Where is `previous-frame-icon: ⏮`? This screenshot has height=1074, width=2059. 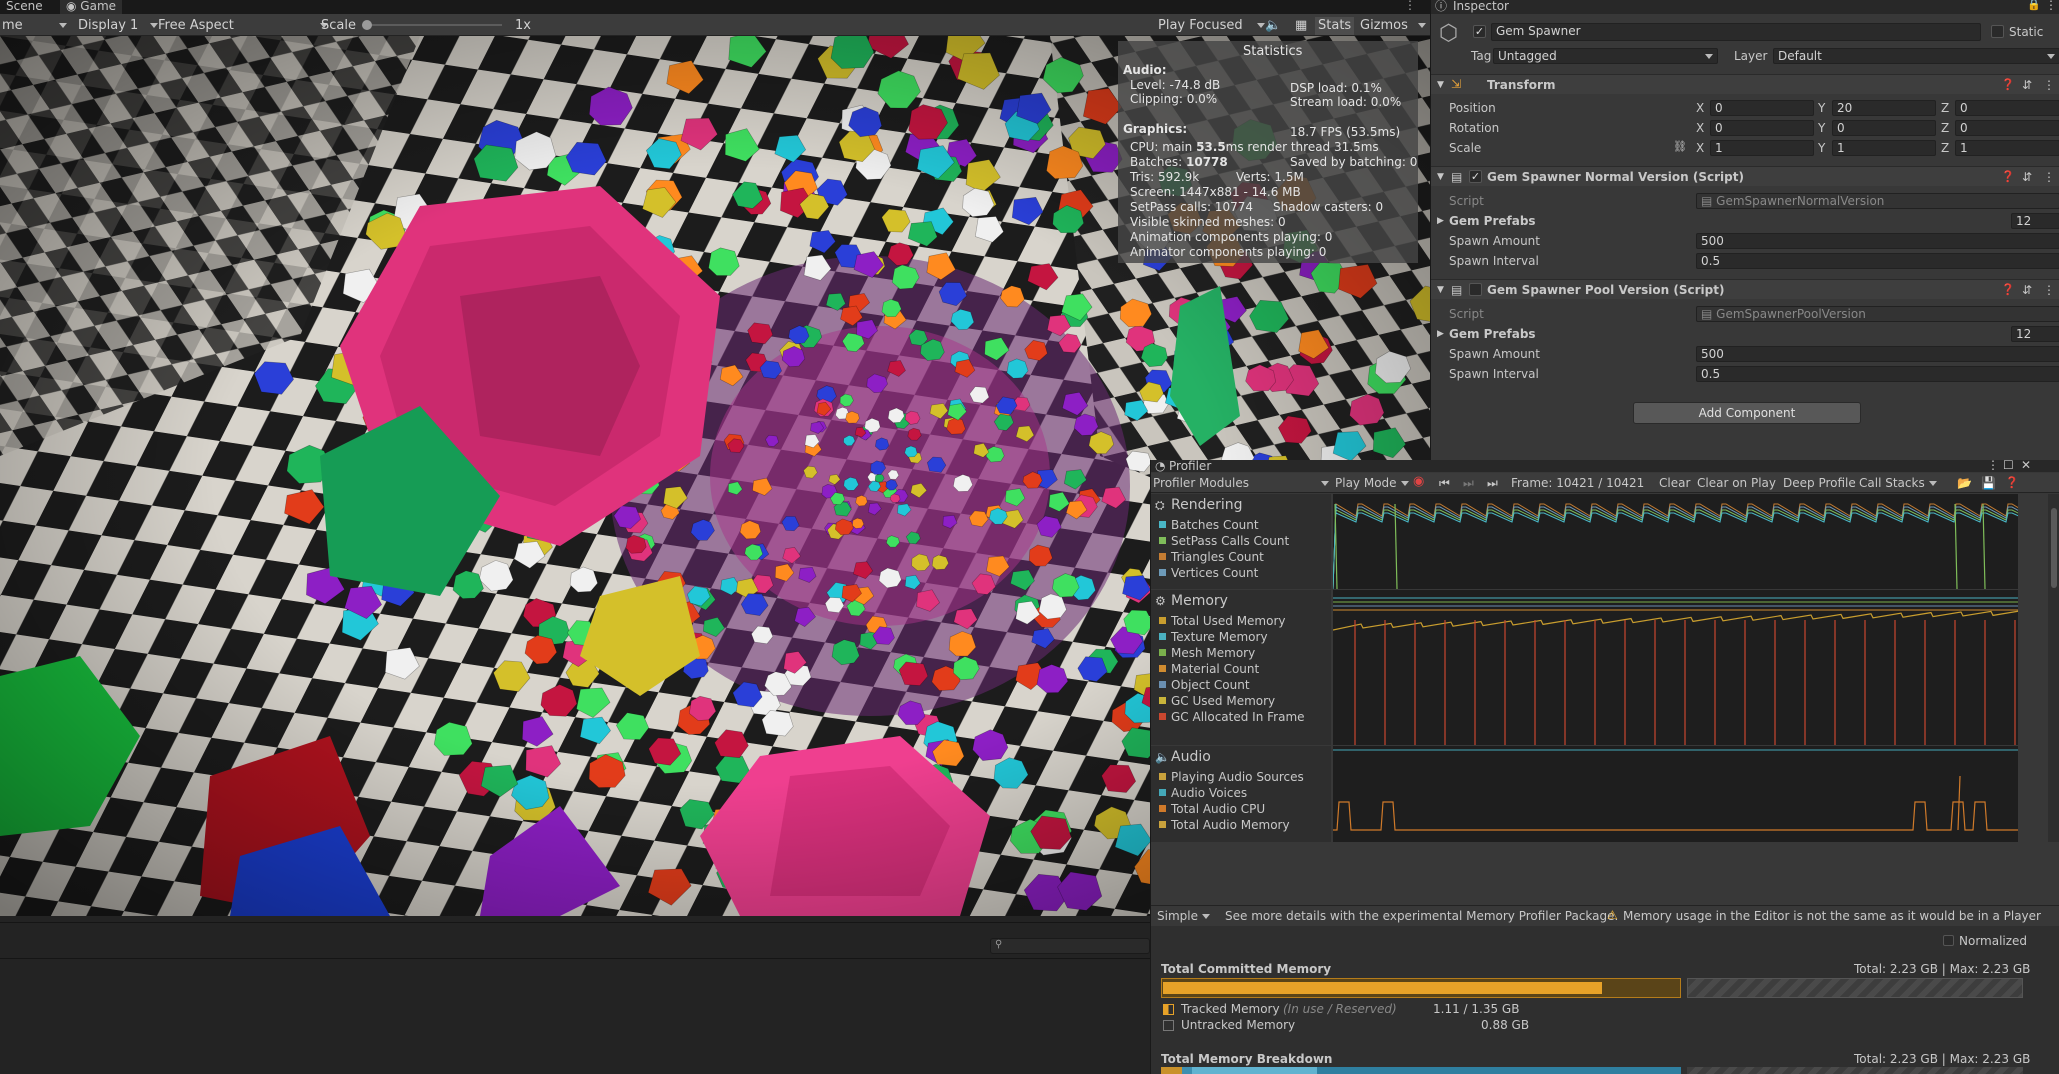
previous-frame-icon: ⏮ is located at coordinates (1444, 483).